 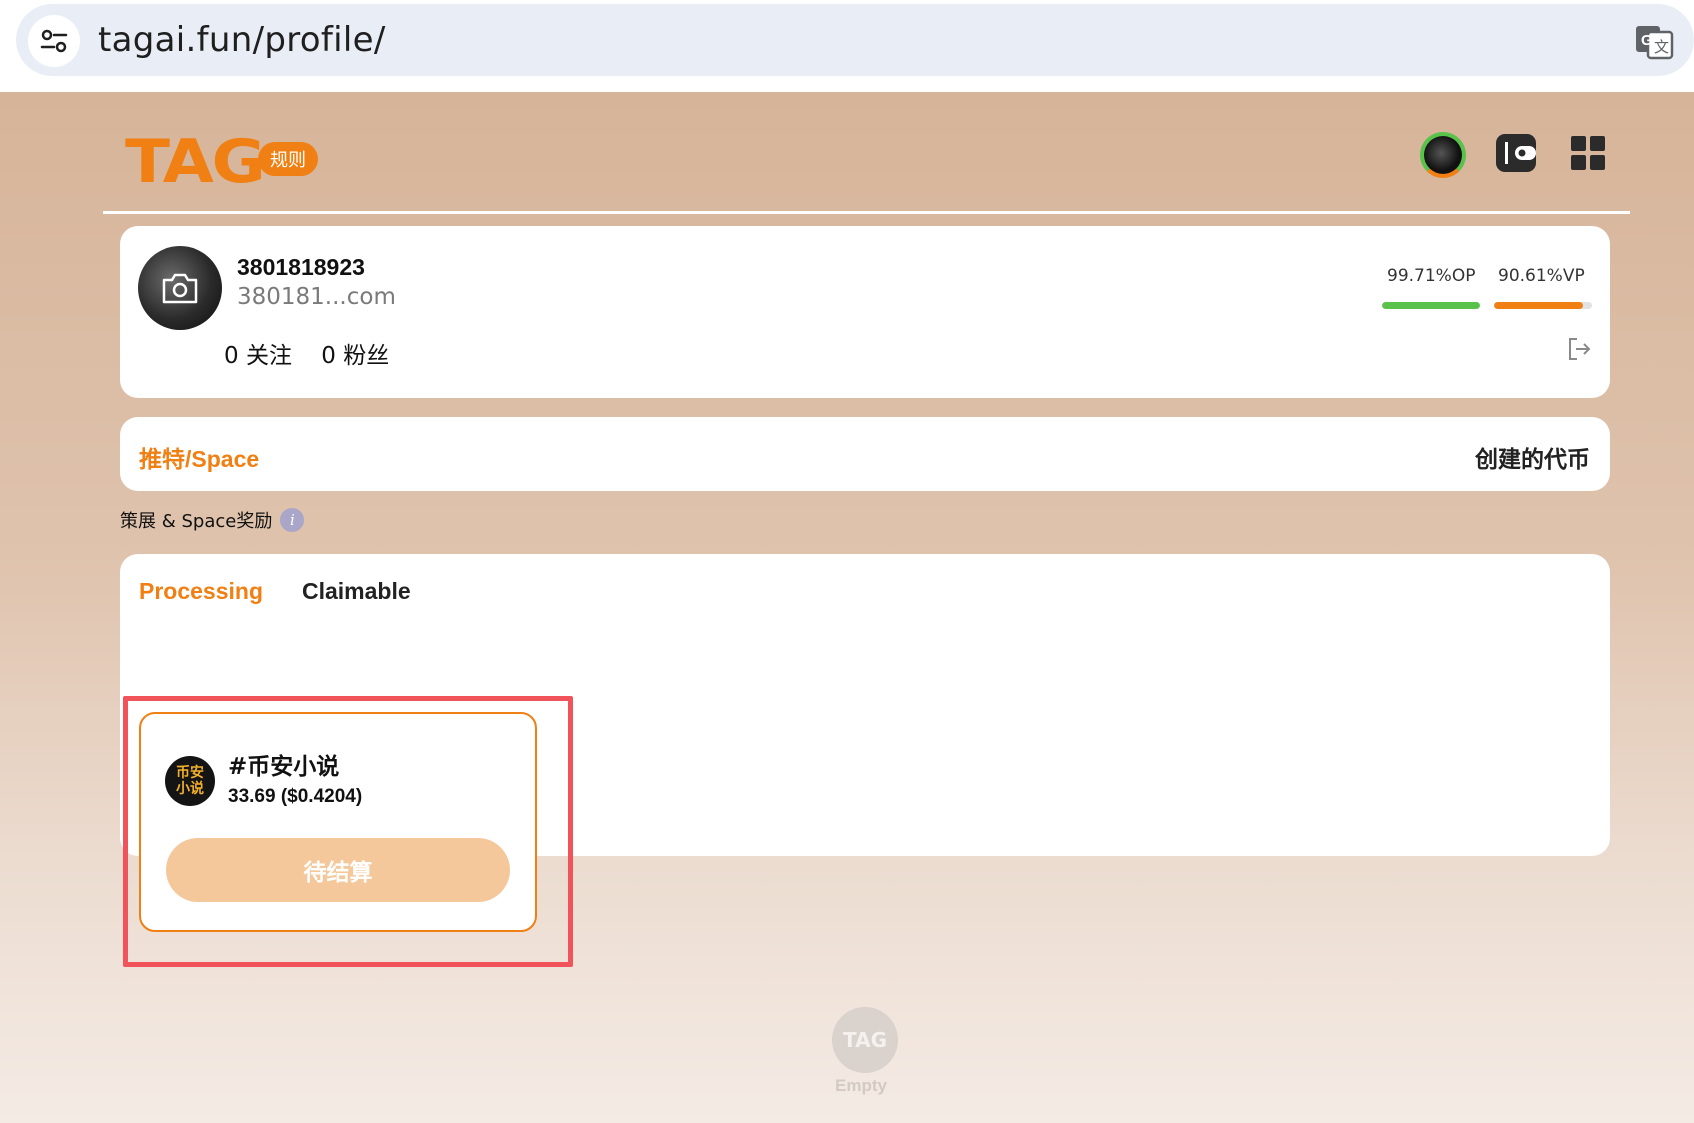 What do you see at coordinates (1579, 349) in the screenshot?
I see `logout-icon` at bounding box center [1579, 349].